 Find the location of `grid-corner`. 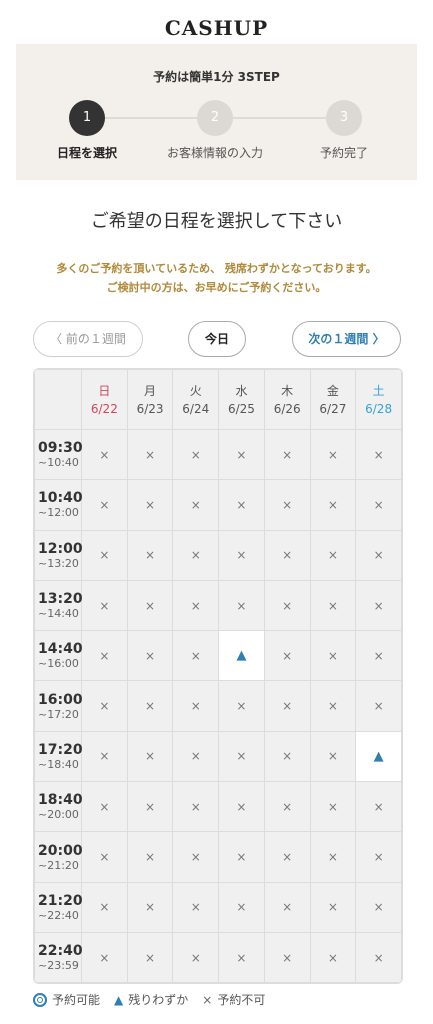

grid-corner is located at coordinates (58, 399).